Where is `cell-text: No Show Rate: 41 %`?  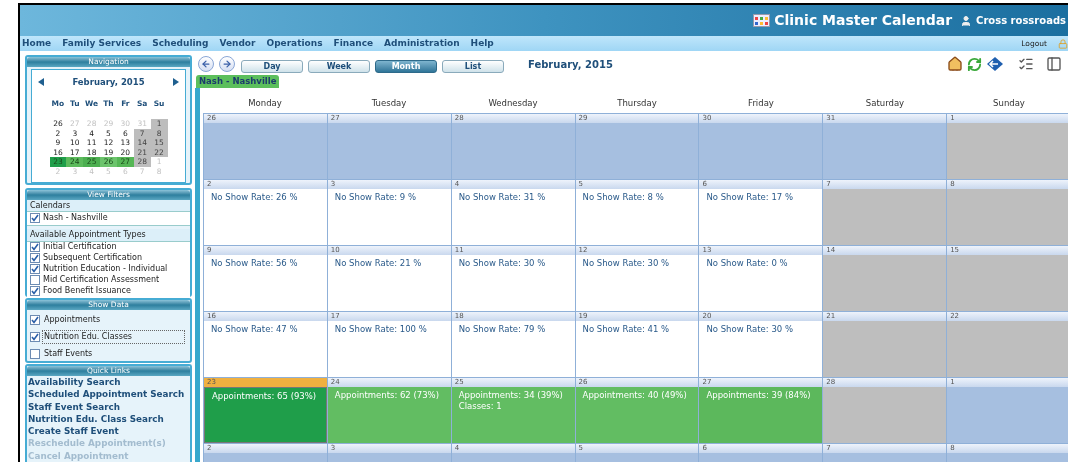 cell-text: No Show Rate: 41 % is located at coordinates (626, 329).